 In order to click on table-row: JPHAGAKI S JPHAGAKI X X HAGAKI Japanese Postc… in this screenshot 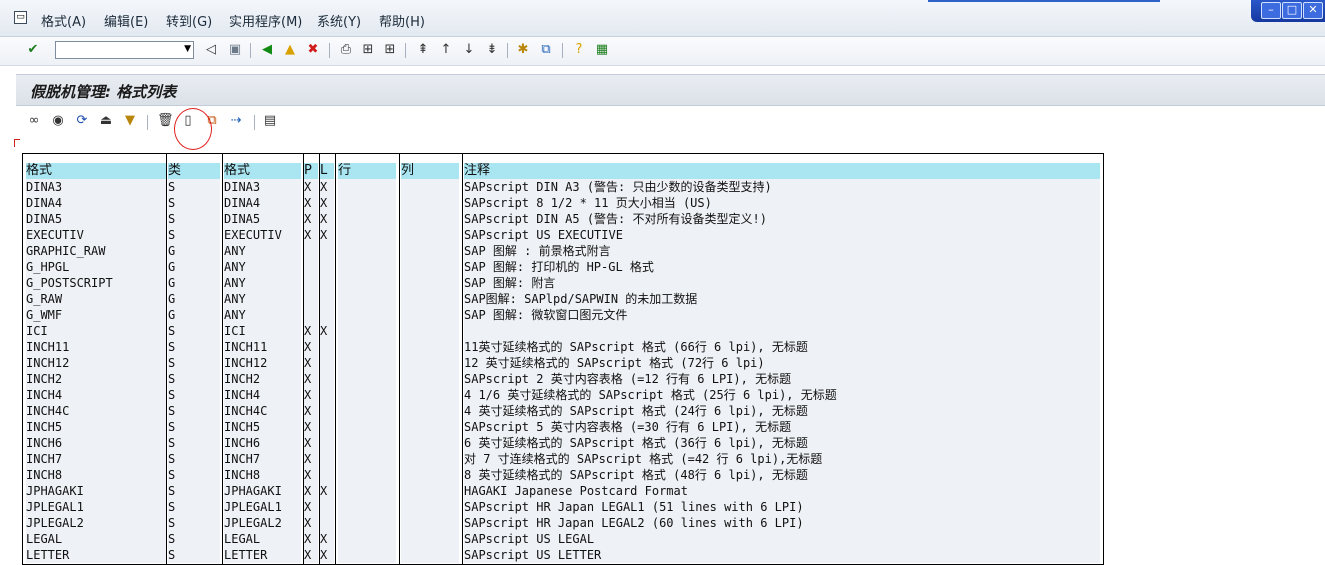, I will do `click(563, 491)`.